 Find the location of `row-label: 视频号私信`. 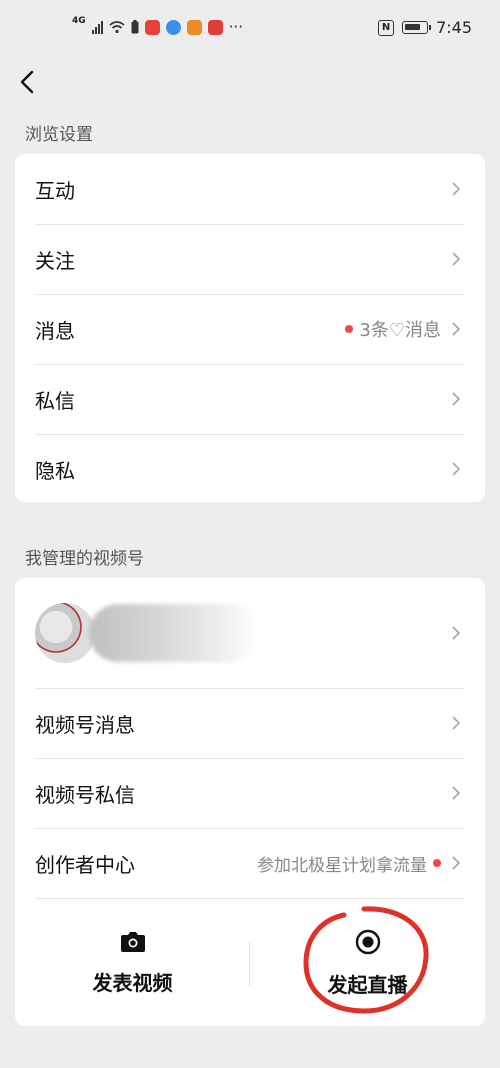

row-label: 视频号私信 is located at coordinates (85, 794).